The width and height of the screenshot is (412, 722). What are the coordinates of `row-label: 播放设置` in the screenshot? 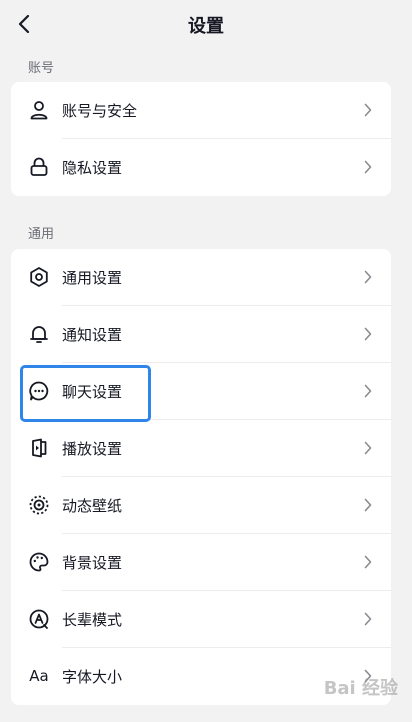 It's located at (92, 449).